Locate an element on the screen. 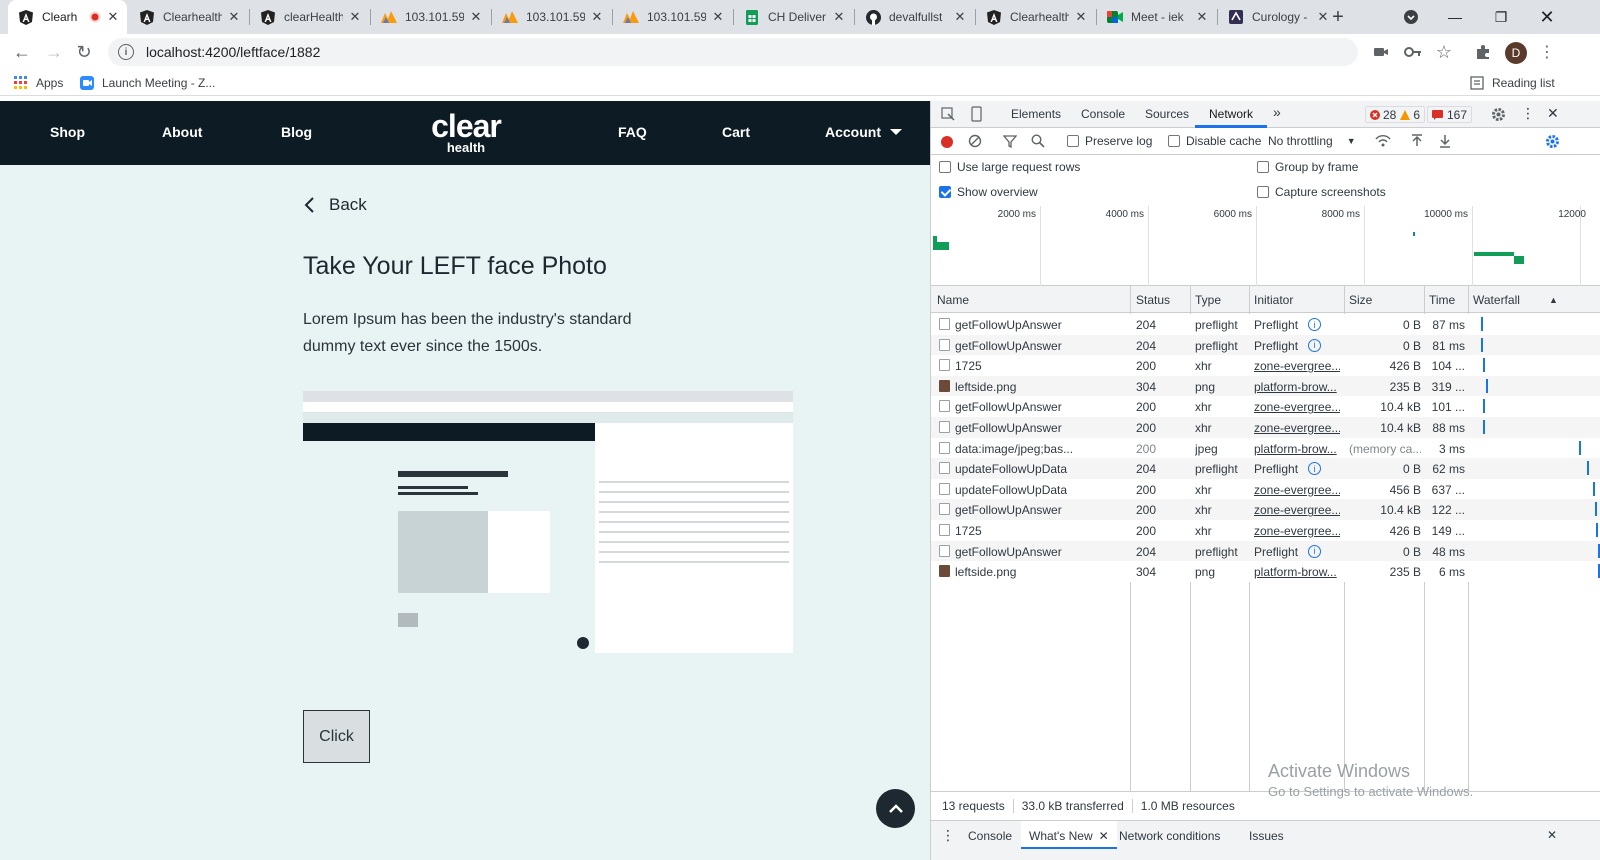 This screenshot has height=860, width=1600. drawer-menu-icon: ⋮ is located at coordinates (948, 835).